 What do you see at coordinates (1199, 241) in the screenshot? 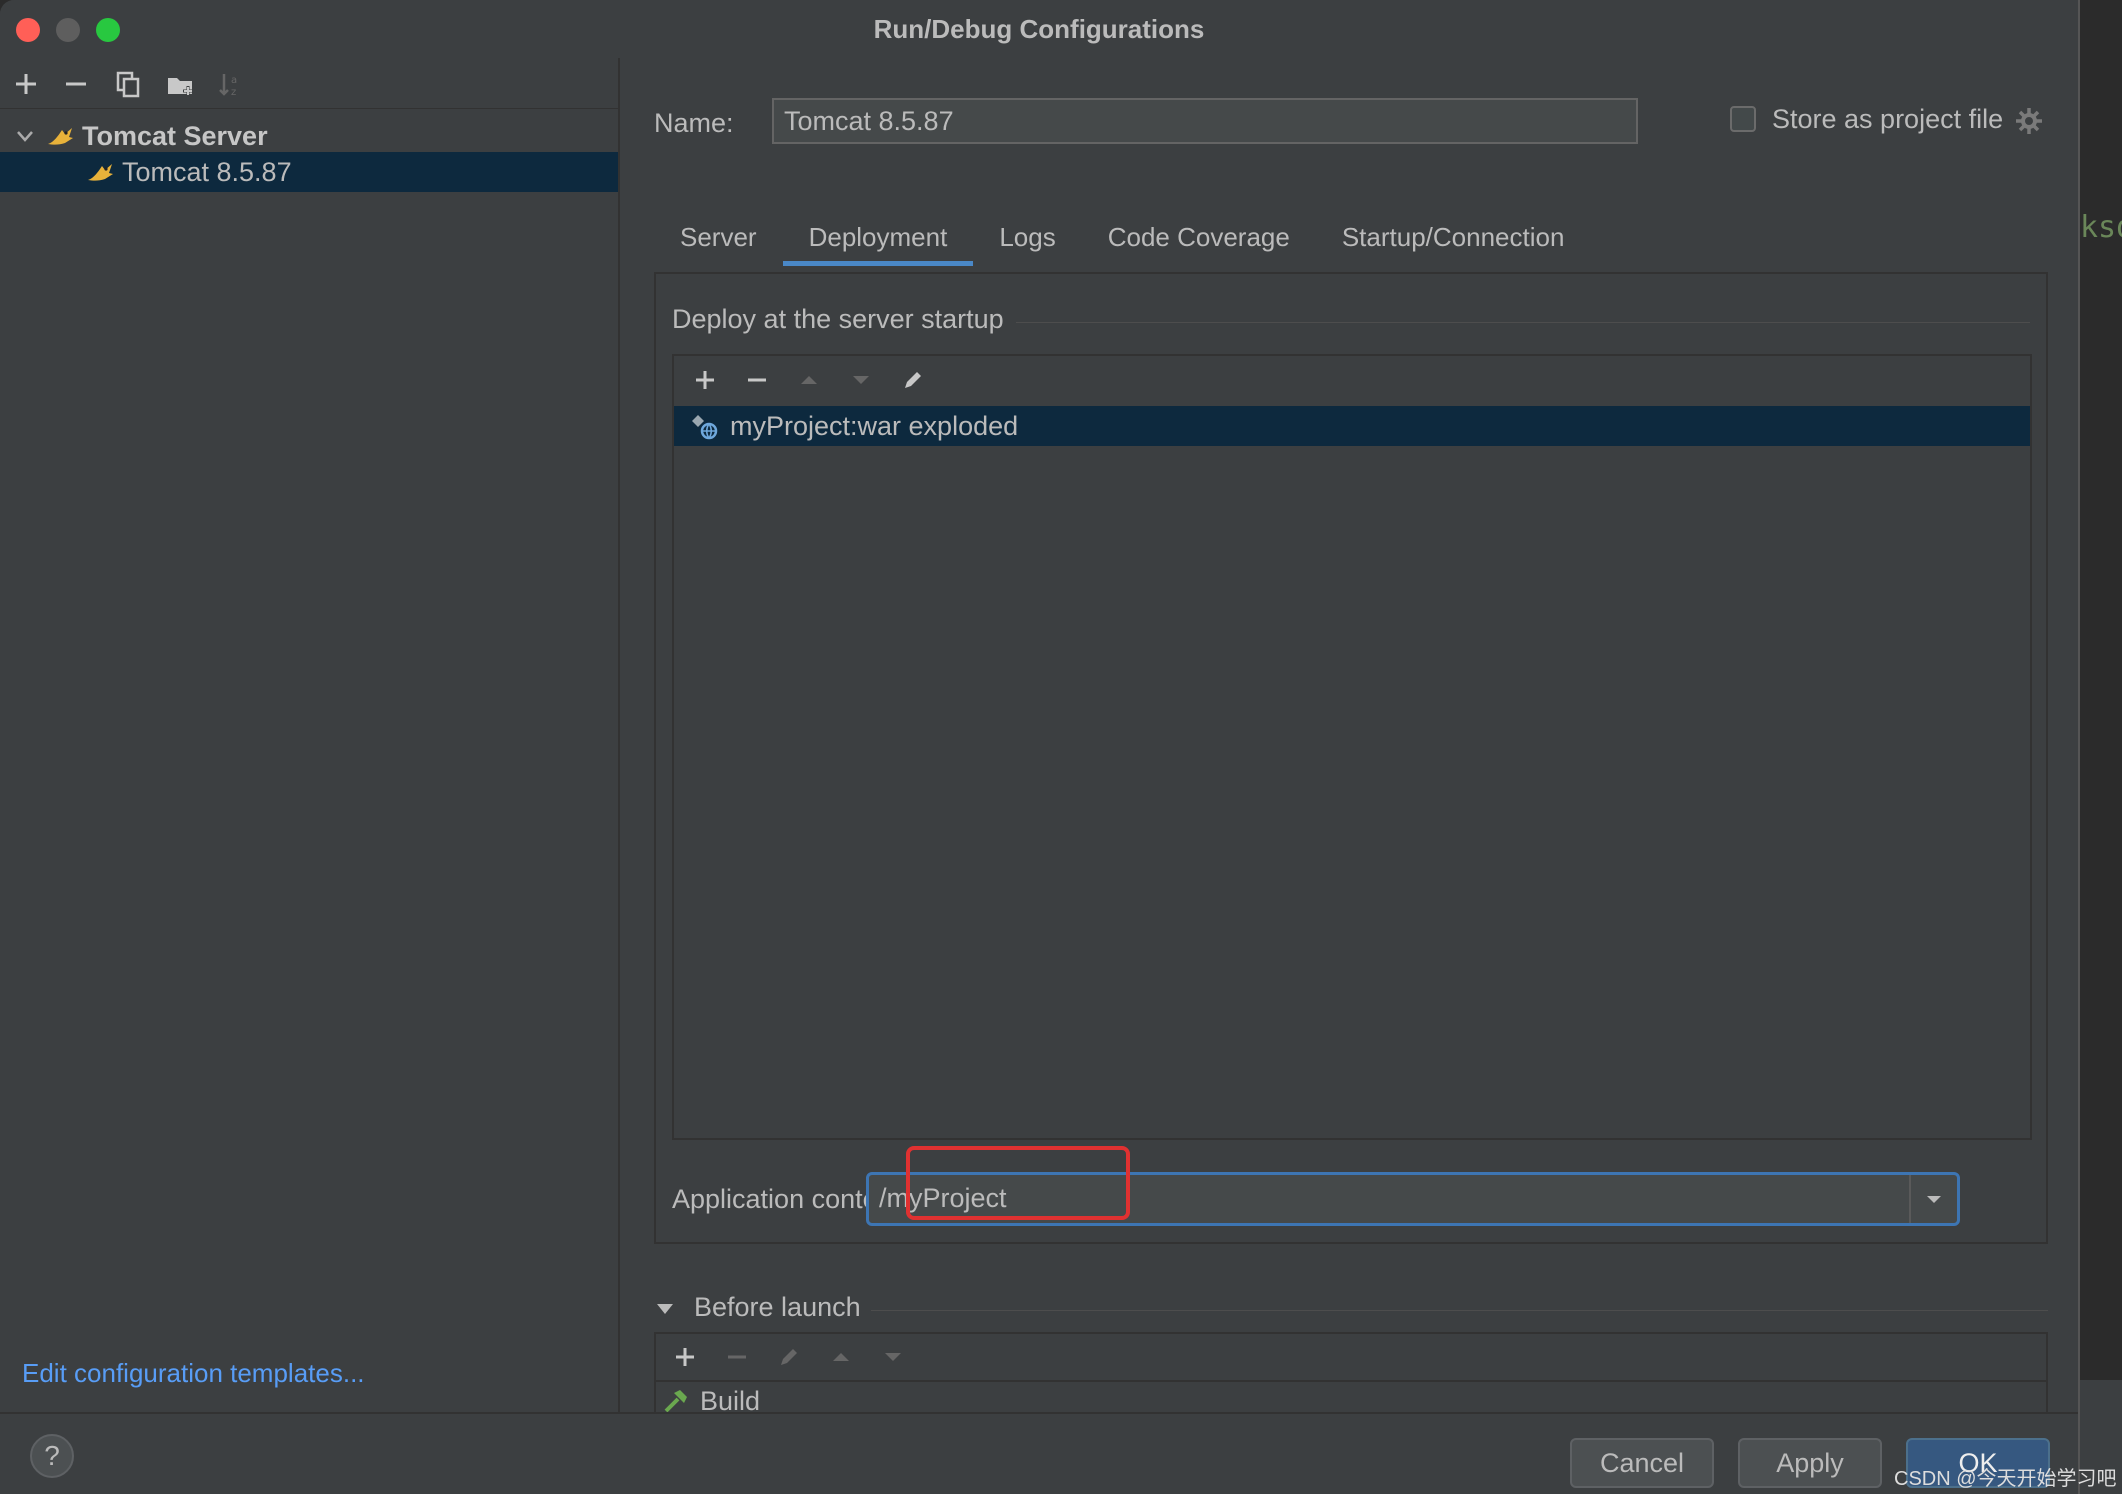
I see `tab-code-coverage: Code Coverage` at bounding box center [1199, 241].